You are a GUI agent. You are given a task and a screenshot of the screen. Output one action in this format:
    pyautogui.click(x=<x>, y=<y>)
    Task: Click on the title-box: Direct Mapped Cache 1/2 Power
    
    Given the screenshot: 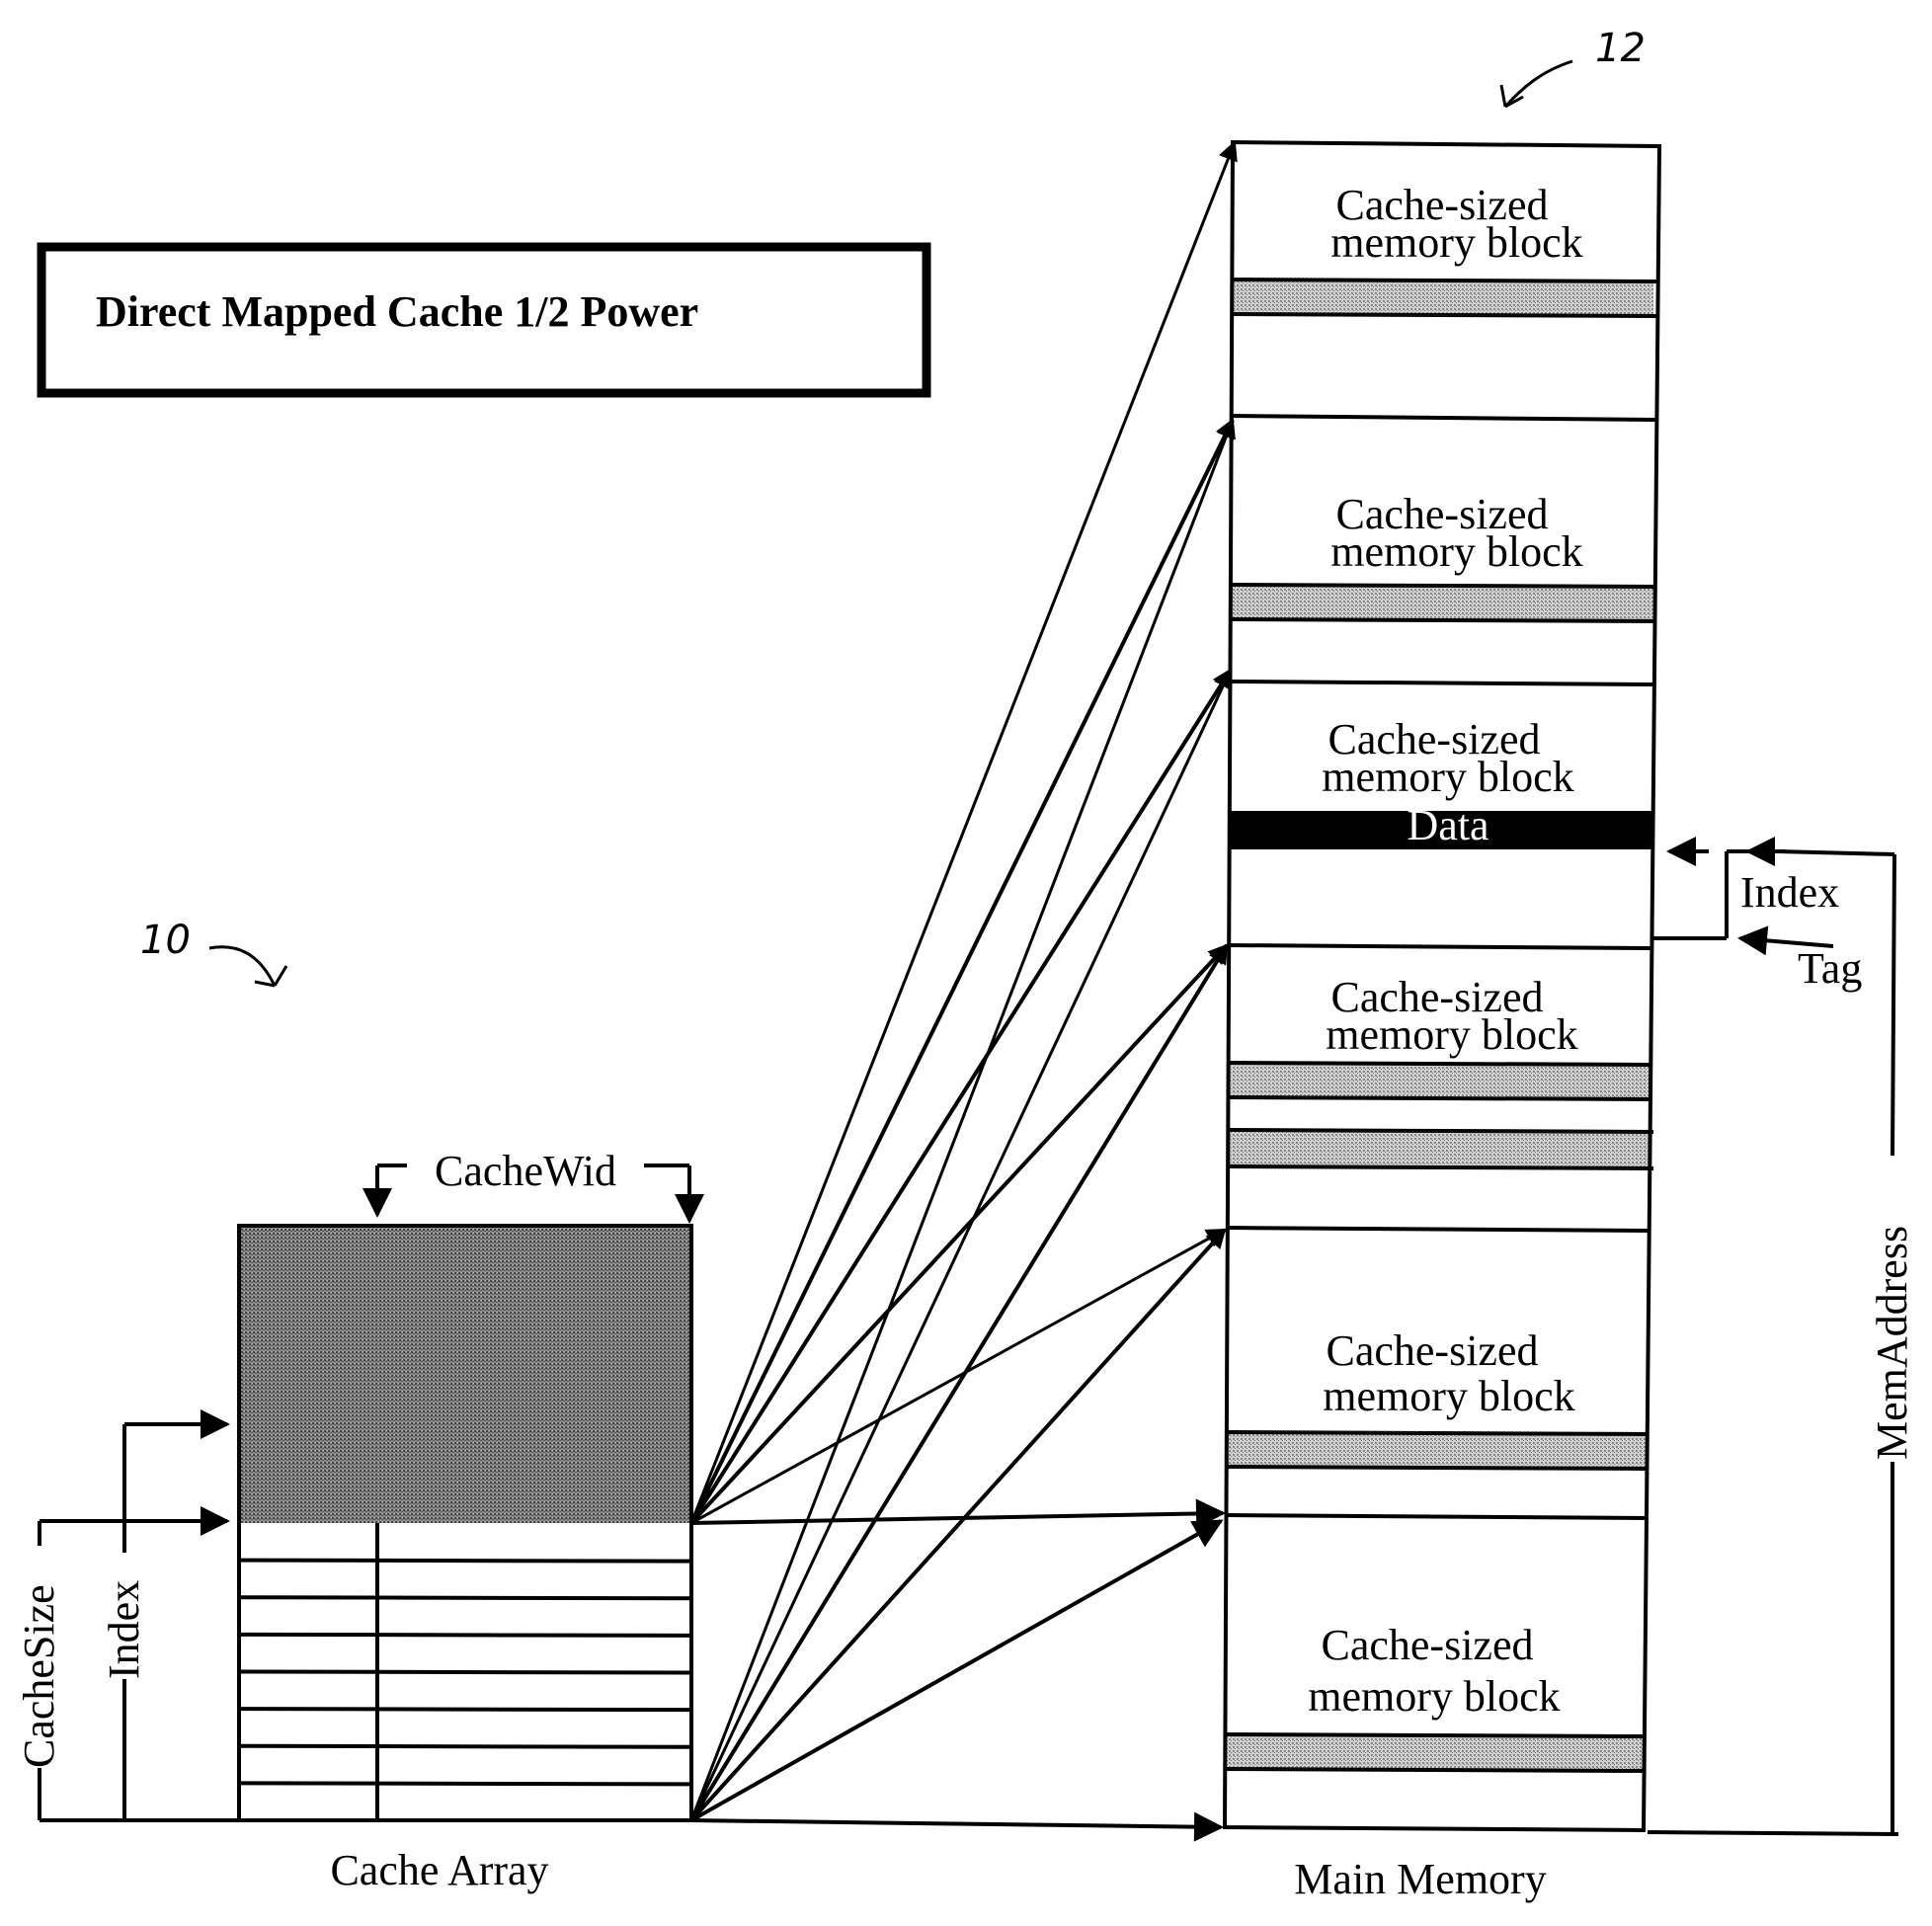 What is the action you would take?
    pyautogui.click(x=484, y=320)
    